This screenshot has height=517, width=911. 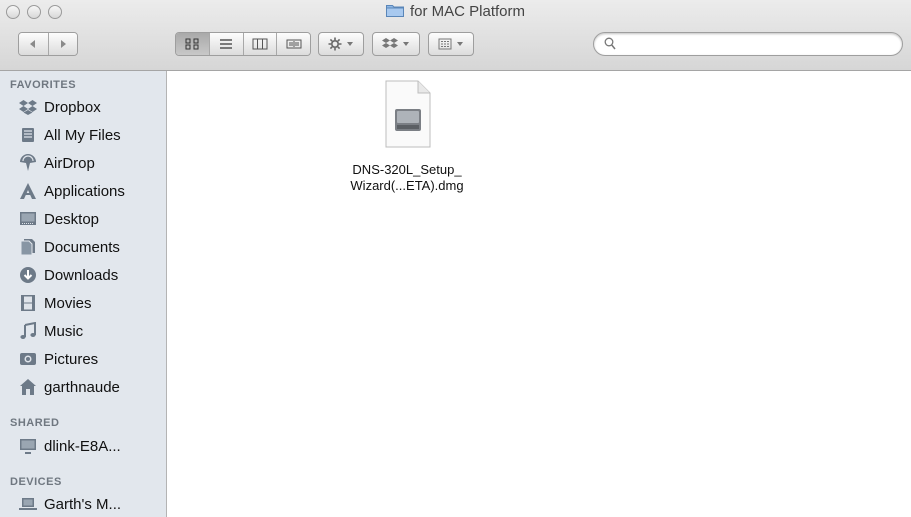 What do you see at coordinates (467, 11) in the screenshot?
I see `window-title-text: for MAC Platform` at bounding box center [467, 11].